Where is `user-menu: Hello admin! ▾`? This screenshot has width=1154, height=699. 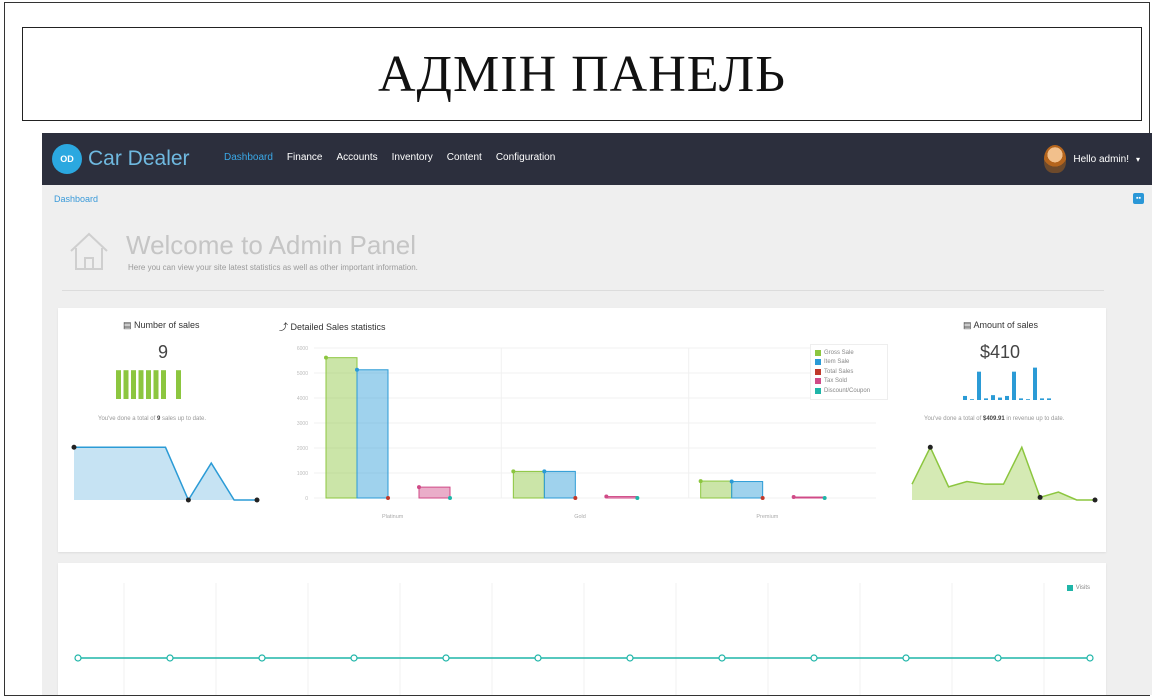 user-menu: Hello admin! ▾ is located at coordinates (1092, 159).